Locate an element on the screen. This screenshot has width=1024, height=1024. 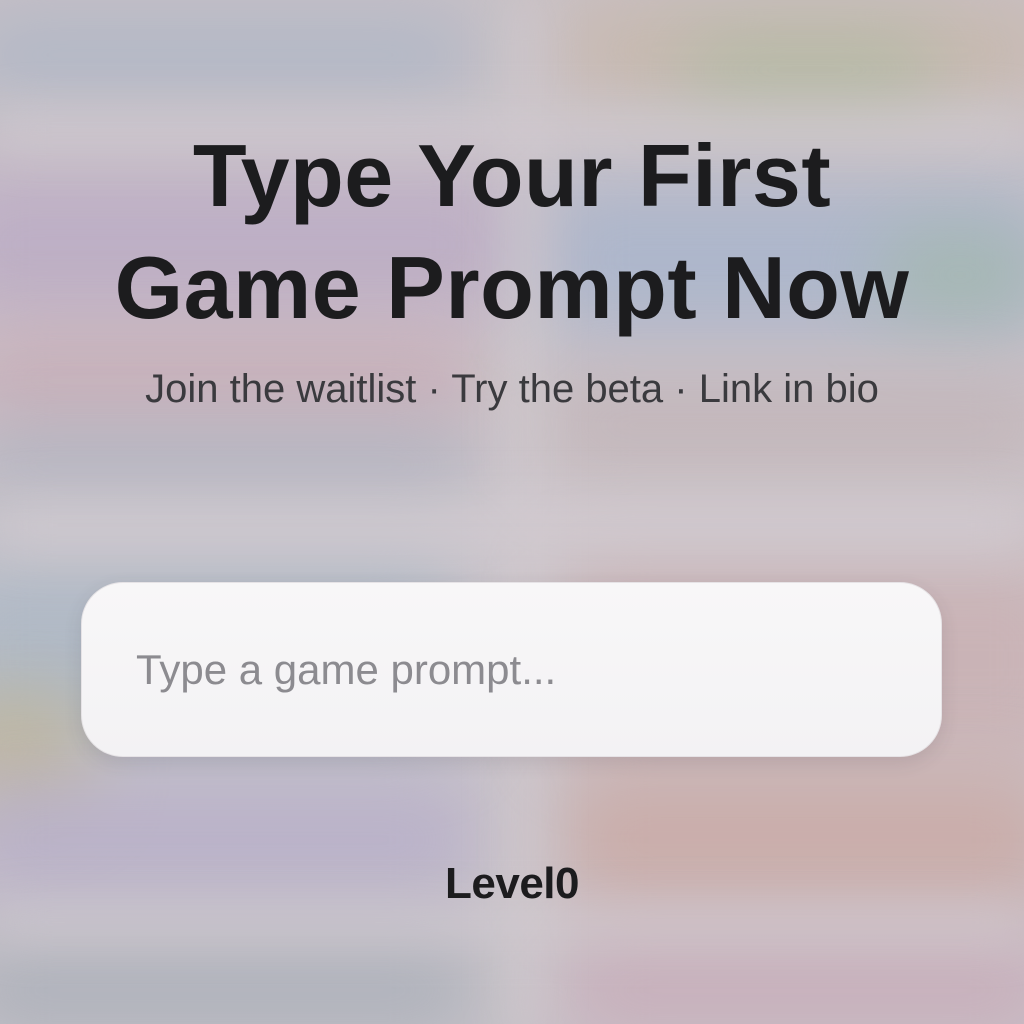
prompt-input-container is located at coordinates (511, 669).